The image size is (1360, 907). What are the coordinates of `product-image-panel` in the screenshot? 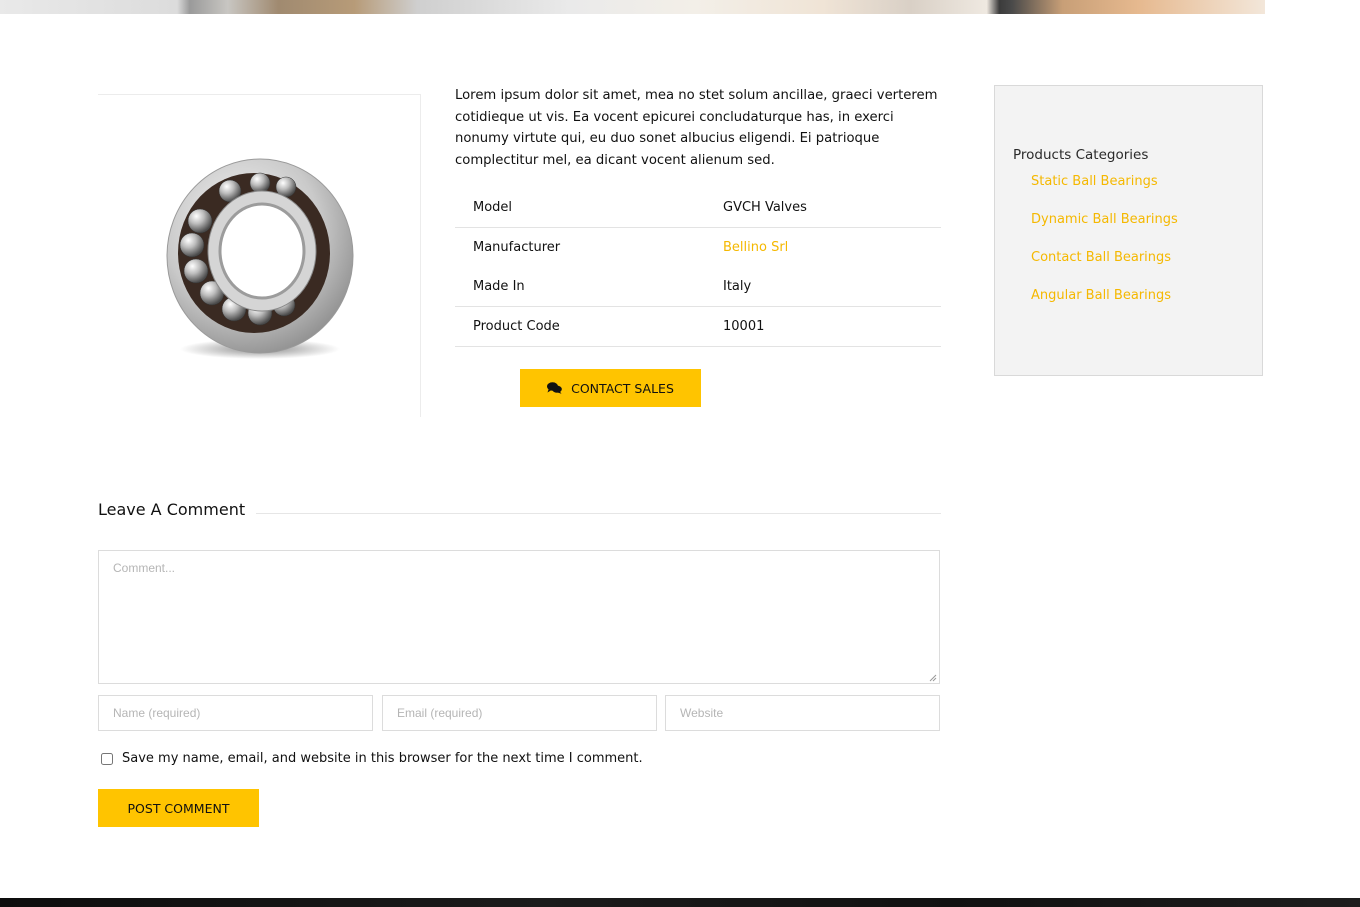 It's located at (259, 255).